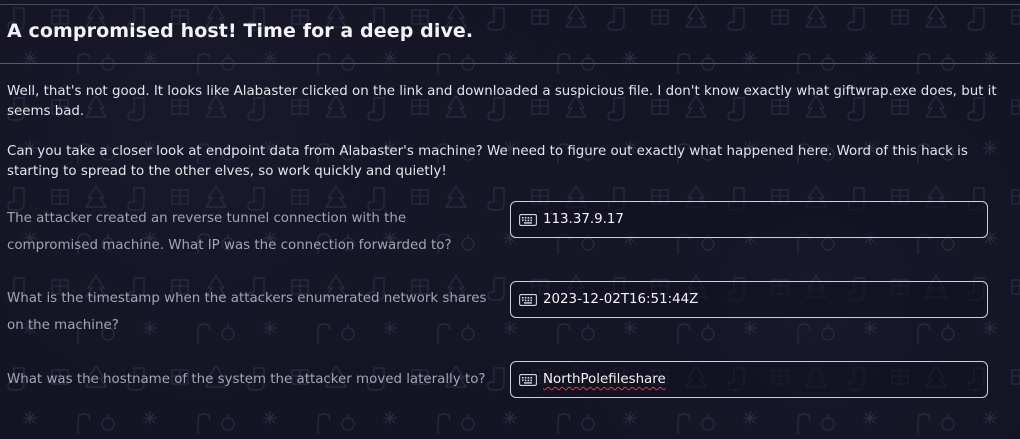 The width and height of the screenshot is (1020, 439). Describe the element at coordinates (749, 379) in the screenshot. I see `answer-field-3: NorthPolefileshare` at that location.